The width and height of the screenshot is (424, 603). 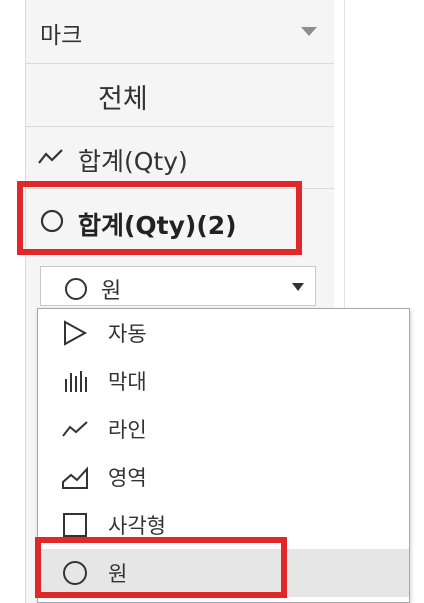 I want to click on marks-tab-qty-line: 합계(Qty), so click(x=180, y=158).